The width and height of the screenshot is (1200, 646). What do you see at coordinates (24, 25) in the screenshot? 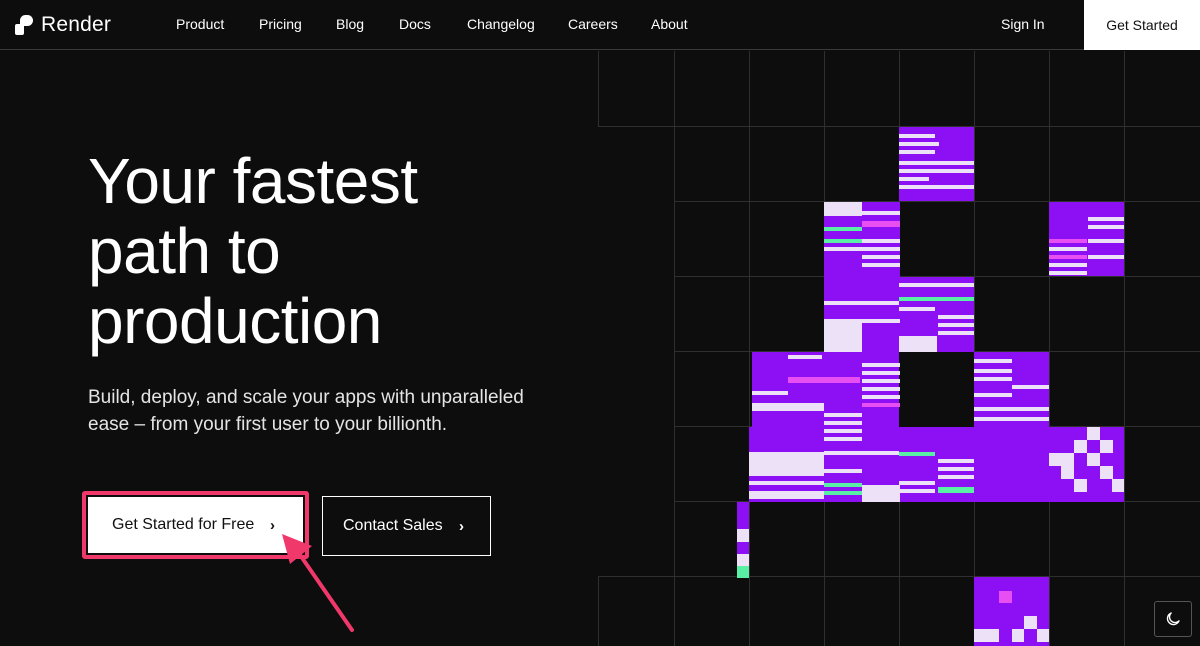
I see `render-logo-icon` at bounding box center [24, 25].